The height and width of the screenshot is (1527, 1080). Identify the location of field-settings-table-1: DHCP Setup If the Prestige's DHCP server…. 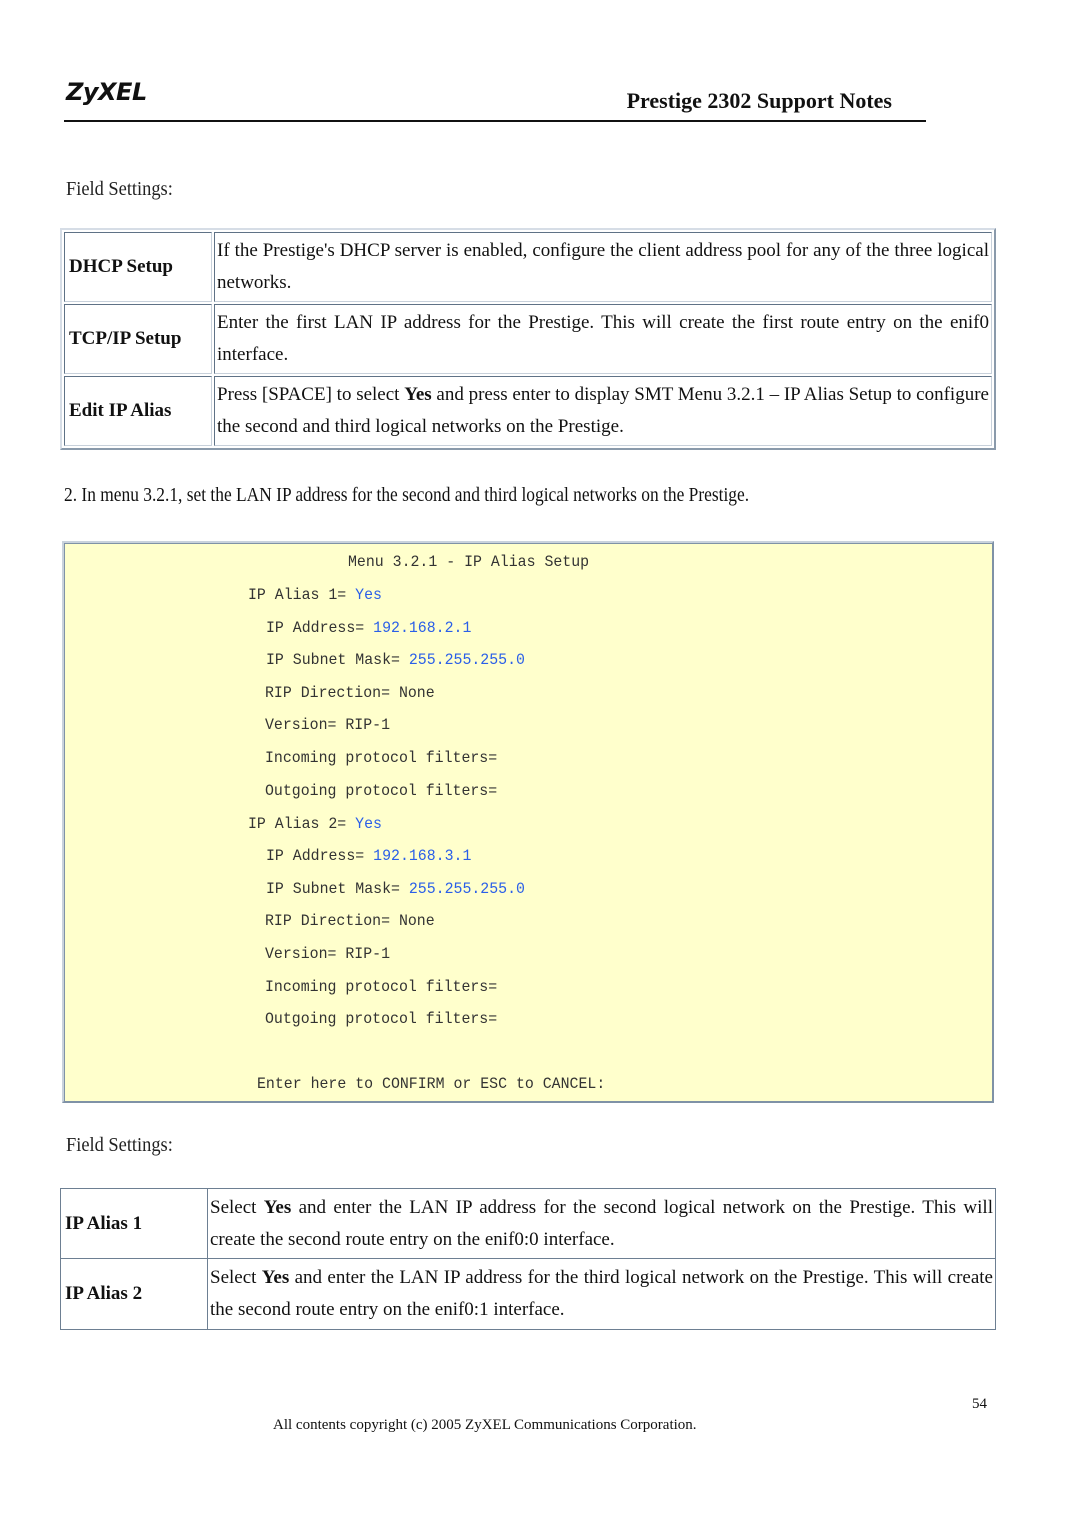
(528, 339).